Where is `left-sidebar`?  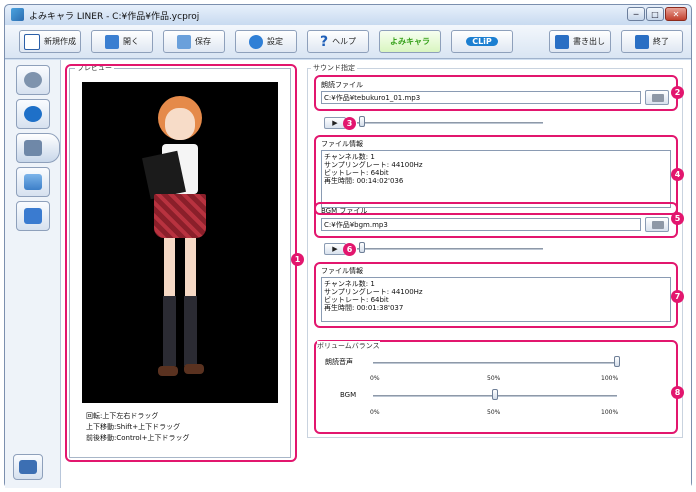
left-sidebar is located at coordinates (33, 274).